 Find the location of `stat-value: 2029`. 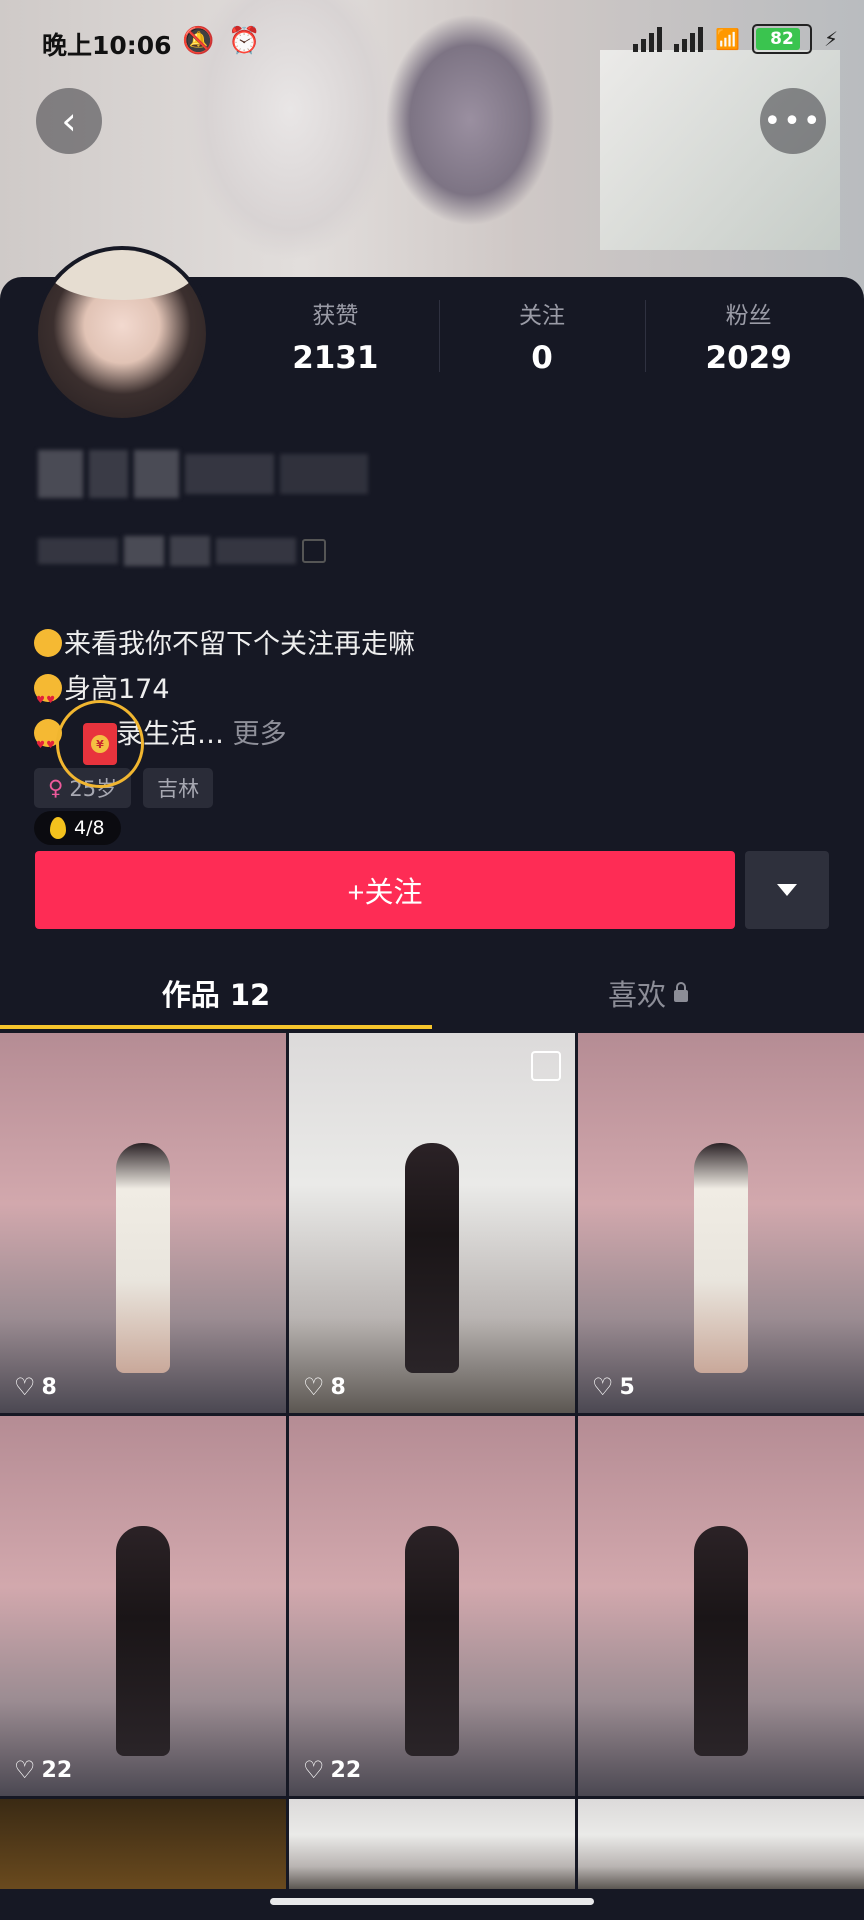

stat-value: 2029 is located at coordinates (748, 358).